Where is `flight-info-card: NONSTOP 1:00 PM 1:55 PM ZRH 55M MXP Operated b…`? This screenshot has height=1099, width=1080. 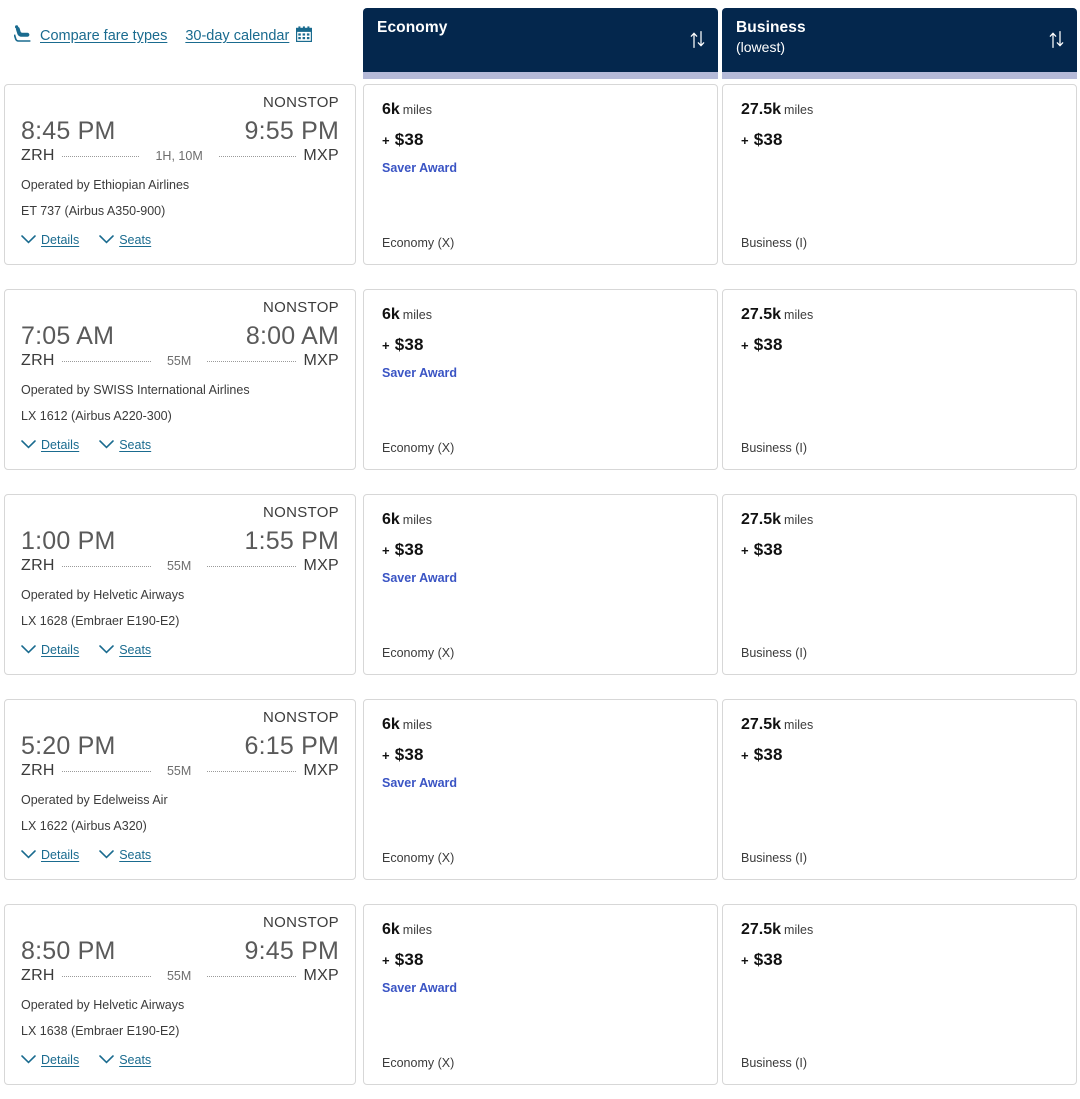 flight-info-card: NONSTOP 1:00 PM 1:55 PM ZRH 55M MXP Operated b… is located at coordinates (180, 584).